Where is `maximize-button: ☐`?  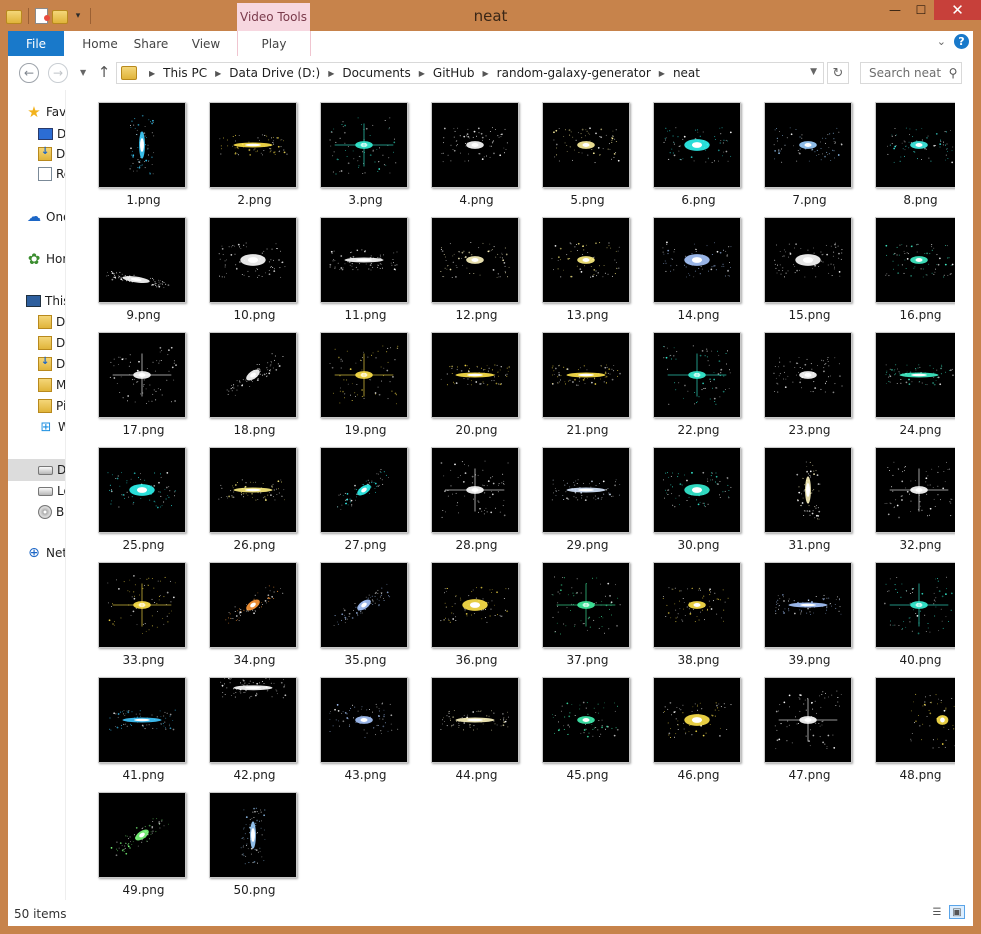
maximize-button: ☐ is located at coordinates (921, 10).